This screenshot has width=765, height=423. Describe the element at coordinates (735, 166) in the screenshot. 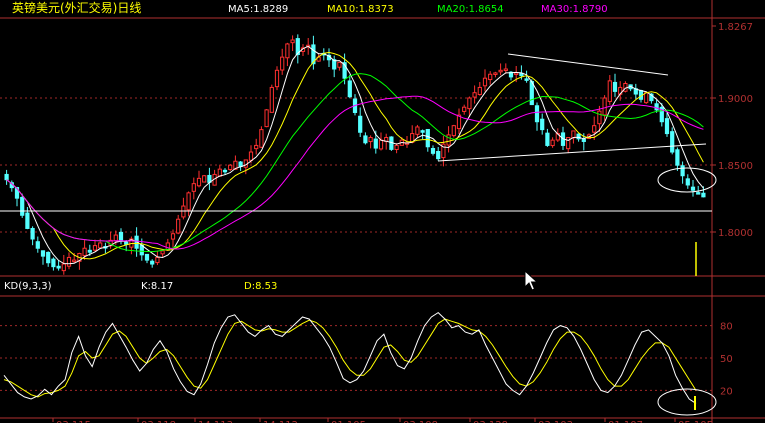

I see `price-y-tick-label: 1.8500` at that location.